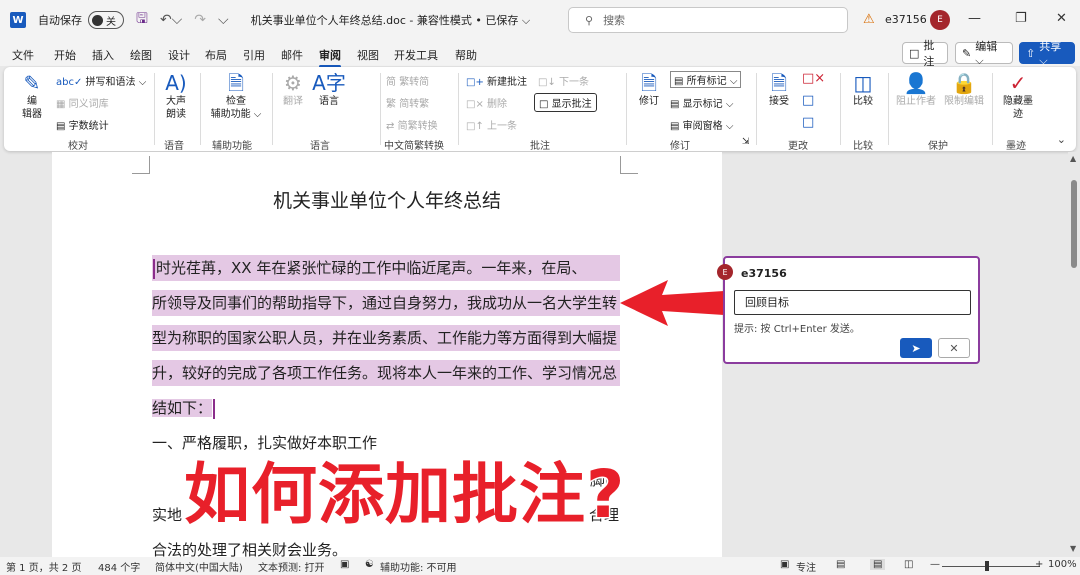 This screenshot has height=575, width=1080. I want to click on show-markup-label: 显示标记 ⌵, so click(708, 104).